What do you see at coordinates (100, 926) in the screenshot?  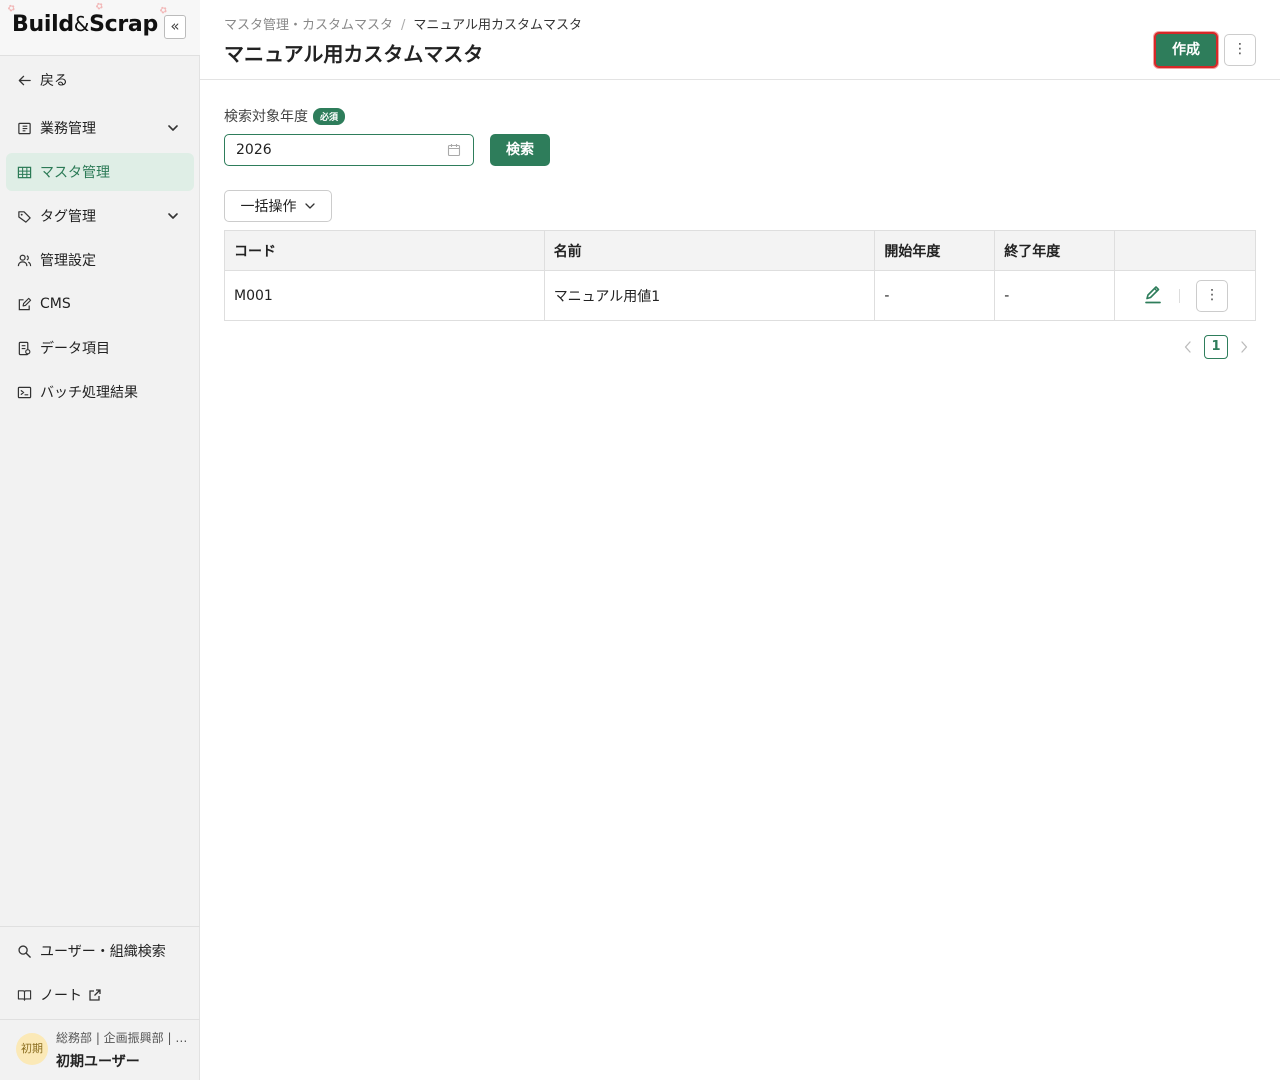 I see `sidebar-divider` at bounding box center [100, 926].